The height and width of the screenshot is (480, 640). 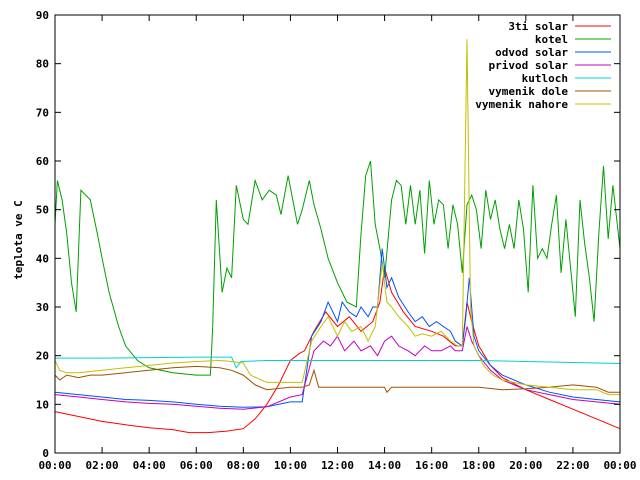 What do you see at coordinates (521, 104) in the screenshot?
I see `legend-label: vymenik nahore` at bounding box center [521, 104].